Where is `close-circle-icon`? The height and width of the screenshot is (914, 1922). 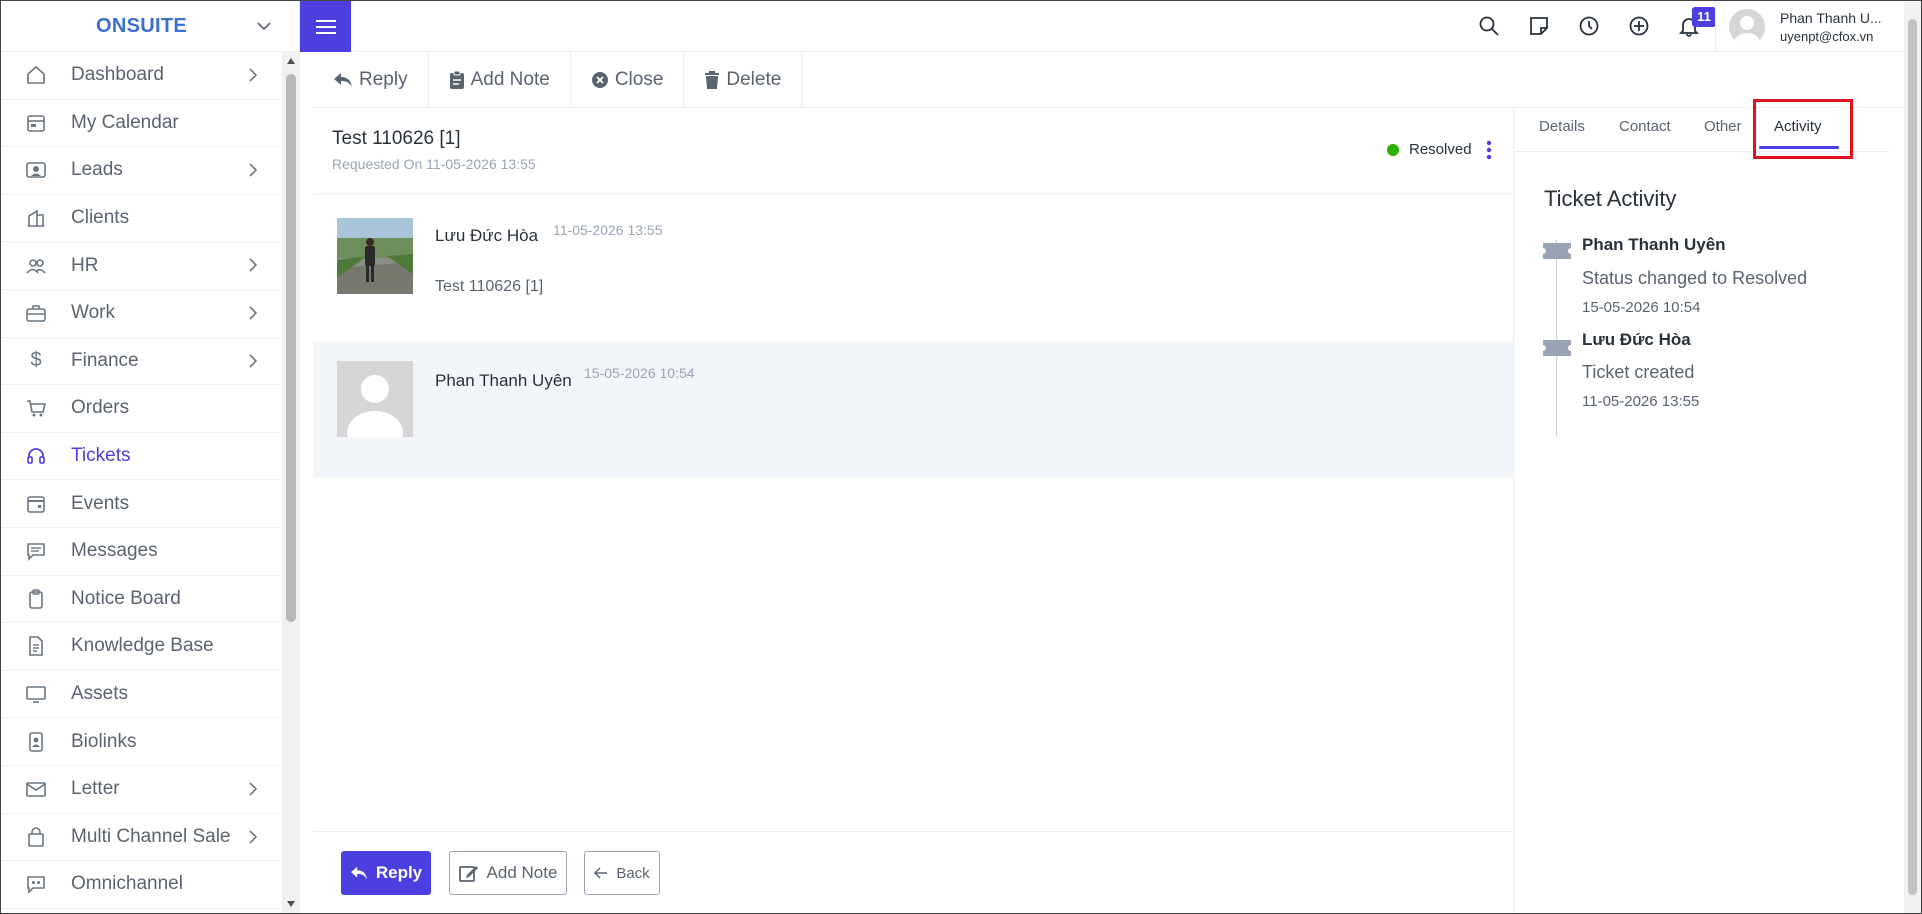
close-circle-icon is located at coordinates (599, 79).